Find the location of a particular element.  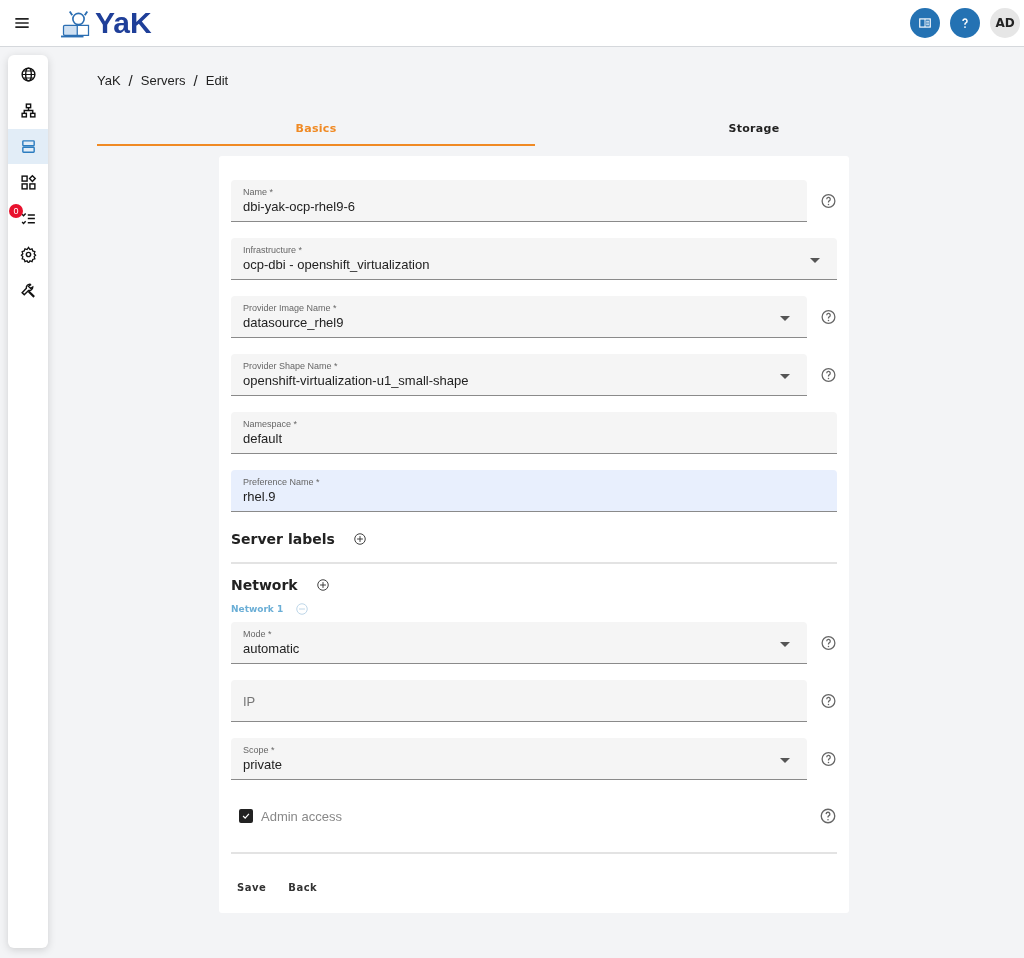

field-value: automatic is located at coordinates (271, 649).